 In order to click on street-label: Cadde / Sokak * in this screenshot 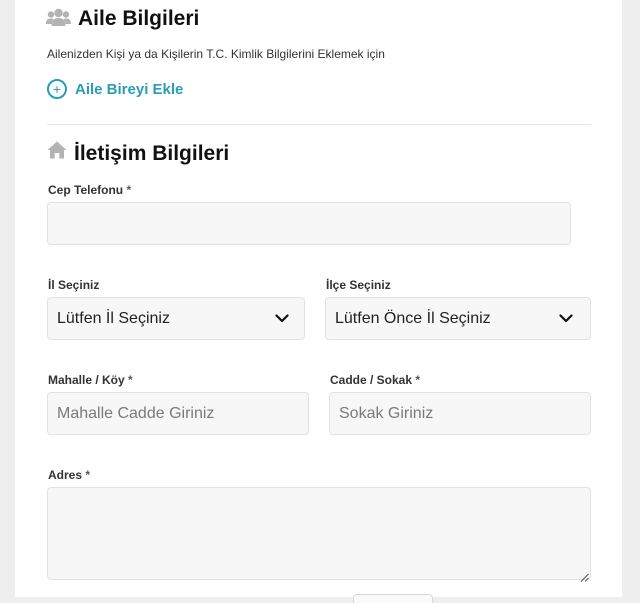, I will do `click(375, 380)`.